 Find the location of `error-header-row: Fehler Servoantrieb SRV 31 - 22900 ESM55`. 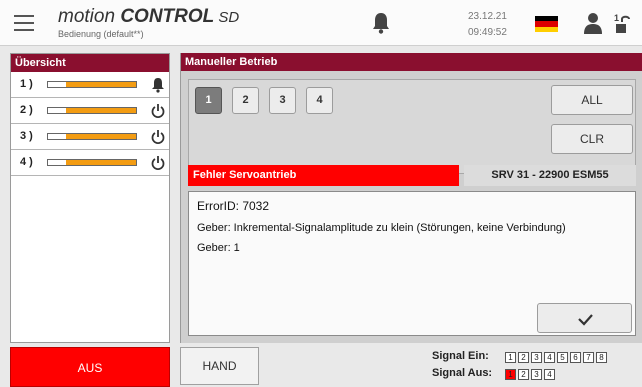

error-header-row: Fehler Servoantrieb SRV 31 - 22900 ESM55 is located at coordinates (412, 175).